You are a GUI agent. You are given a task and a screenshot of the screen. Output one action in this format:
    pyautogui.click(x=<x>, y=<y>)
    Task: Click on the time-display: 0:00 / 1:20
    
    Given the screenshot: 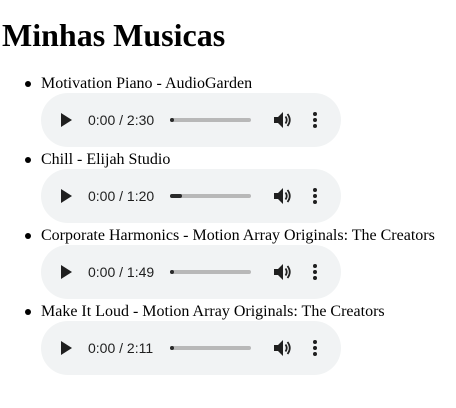 What is the action you would take?
    pyautogui.click(x=121, y=196)
    